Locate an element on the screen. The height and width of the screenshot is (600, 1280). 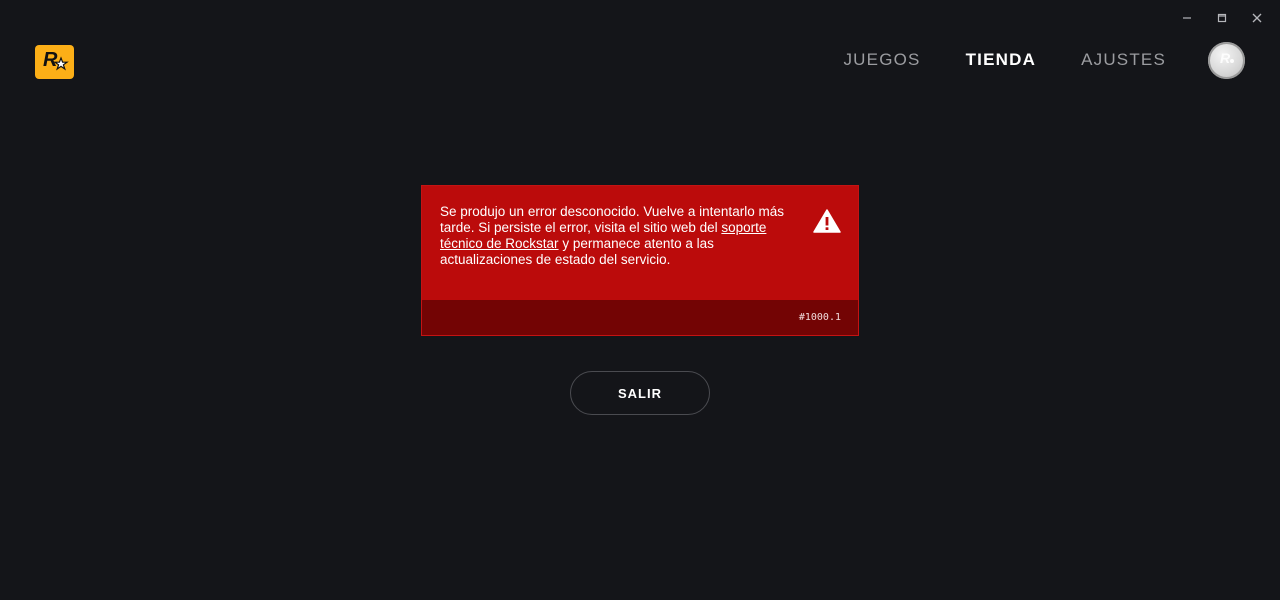
maximize-icon is located at coordinates (1222, 18).